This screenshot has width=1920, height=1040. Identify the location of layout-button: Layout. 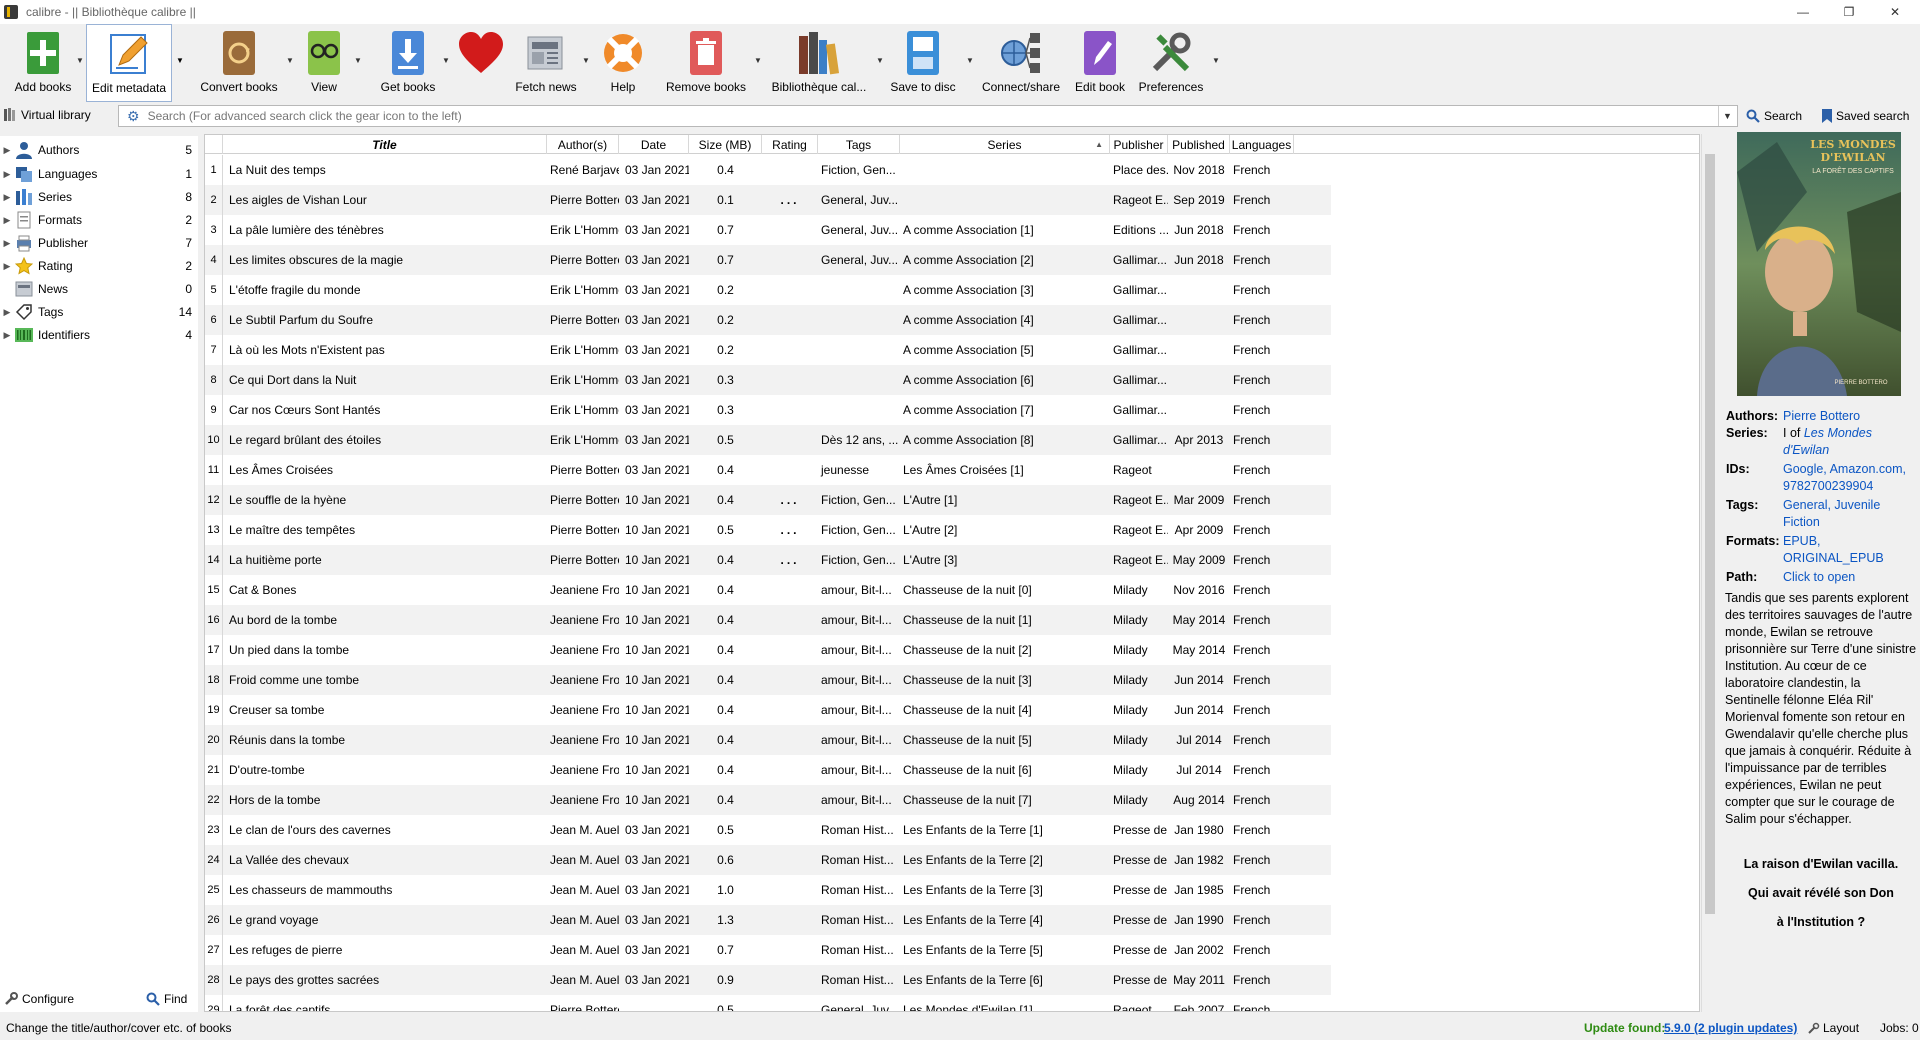
(1833, 1028).